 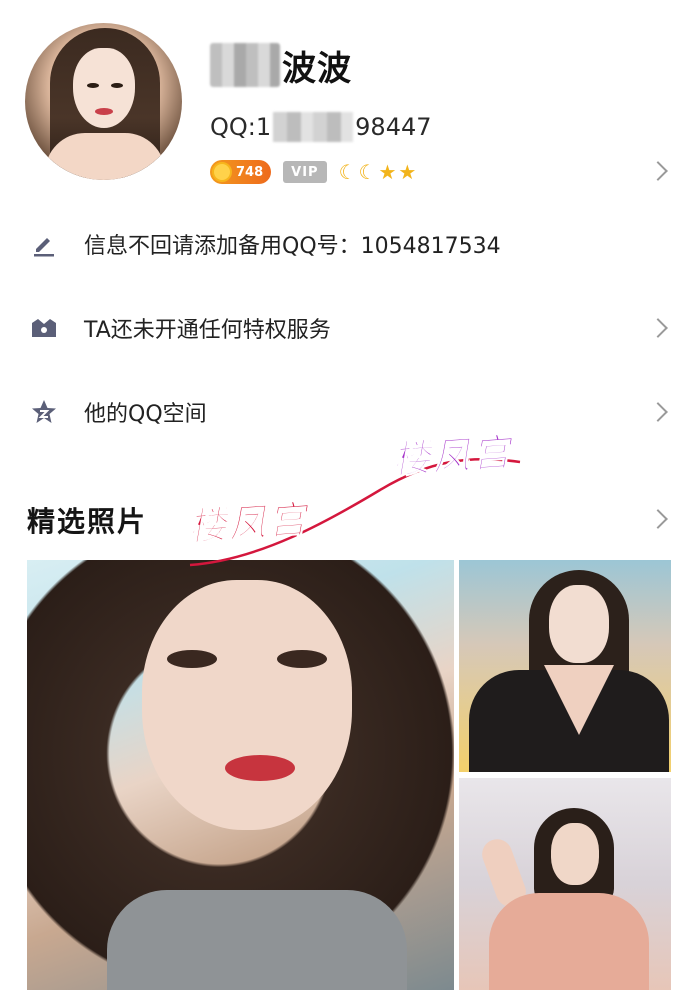 What do you see at coordinates (104, 88) in the screenshot?
I see `avatar-face` at bounding box center [104, 88].